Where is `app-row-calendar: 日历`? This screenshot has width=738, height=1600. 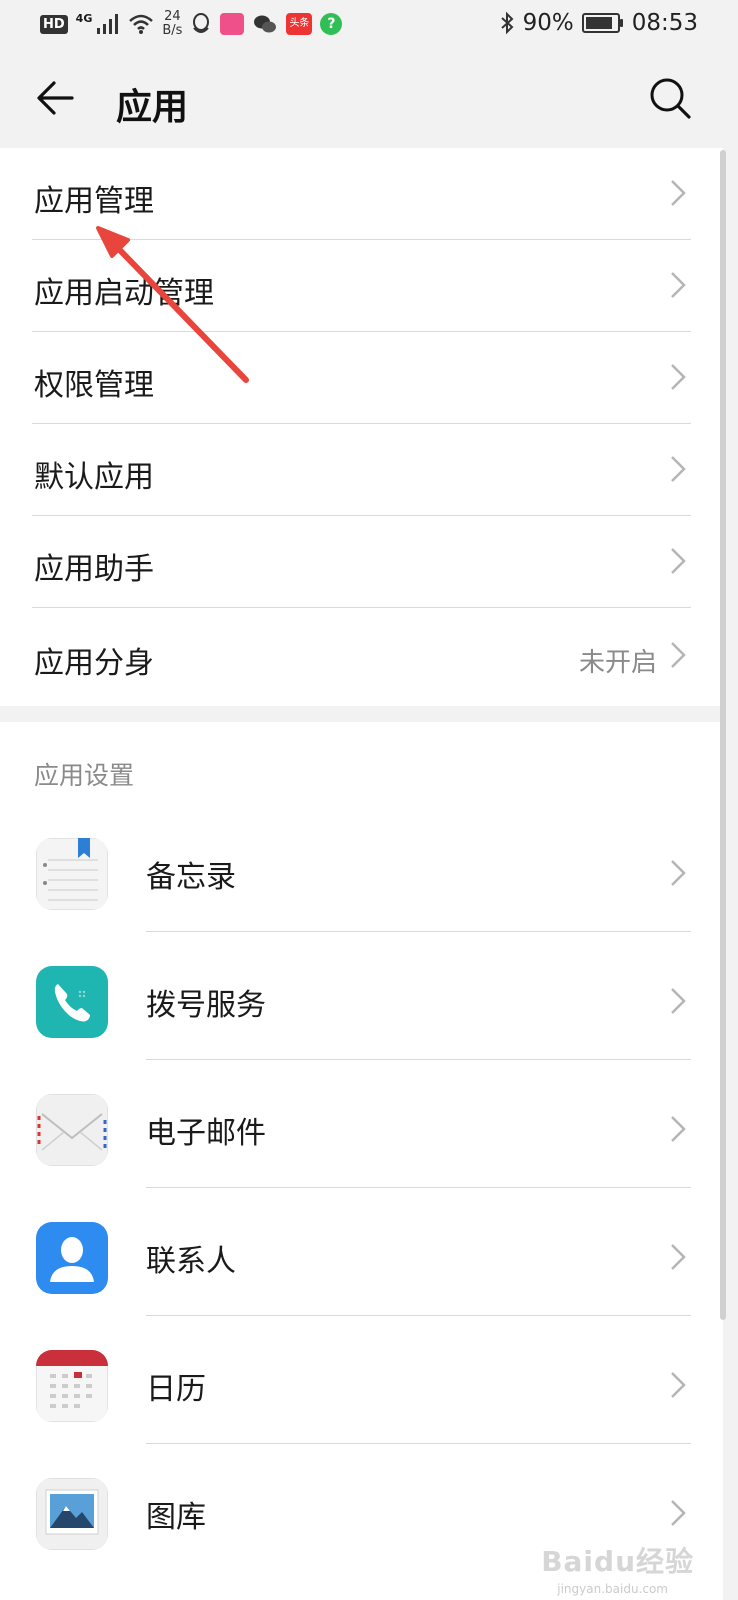 app-row-calendar: 日历 is located at coordinates (361, 1380).